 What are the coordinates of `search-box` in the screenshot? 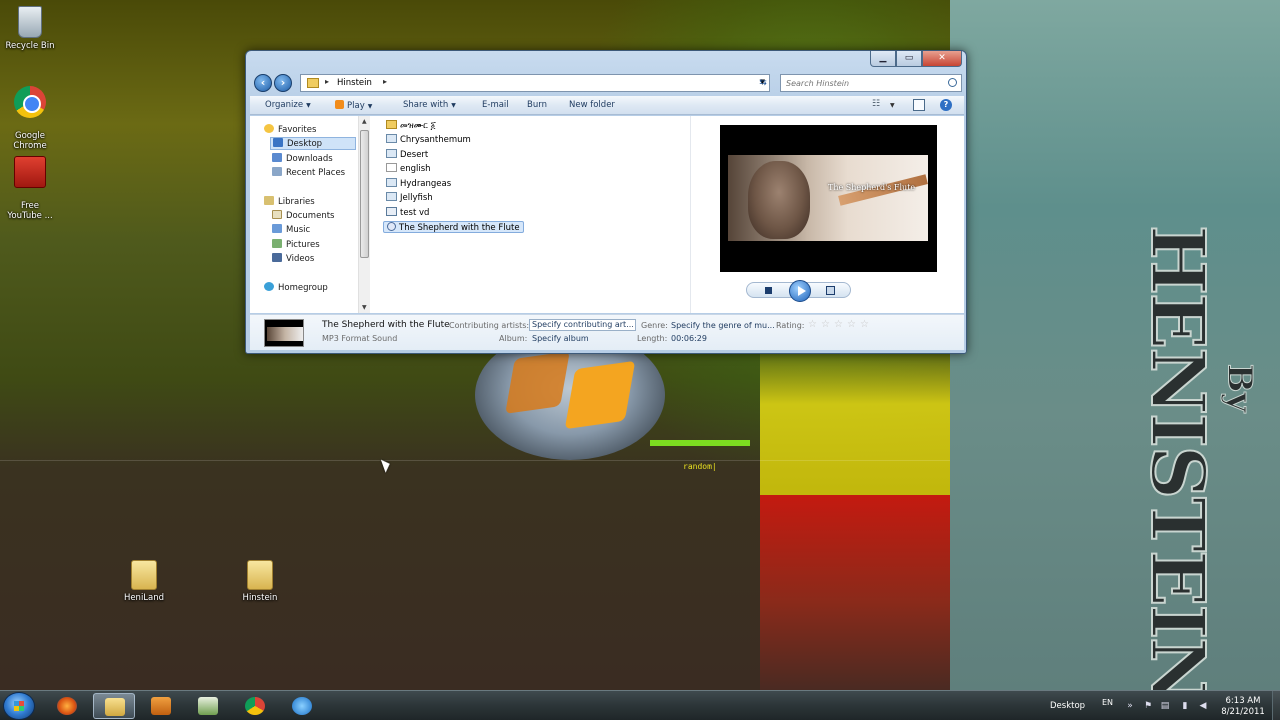 It's located at (871, 83).